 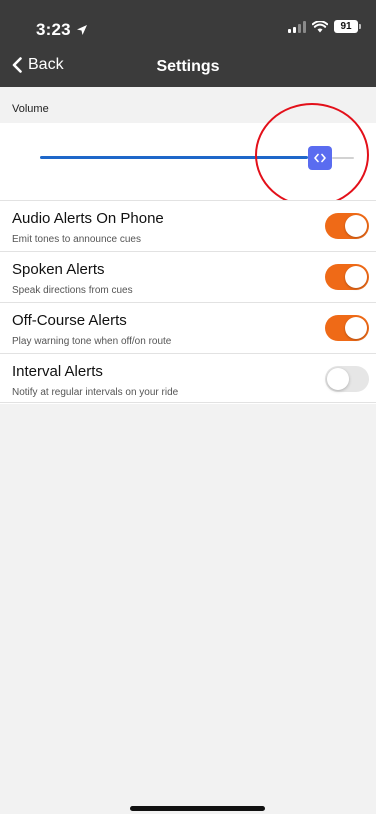 What do you see at coordinates (347, 328) in the screenshot?
I see `off-course-alerts-toggle` at bounding box center [347, 328].